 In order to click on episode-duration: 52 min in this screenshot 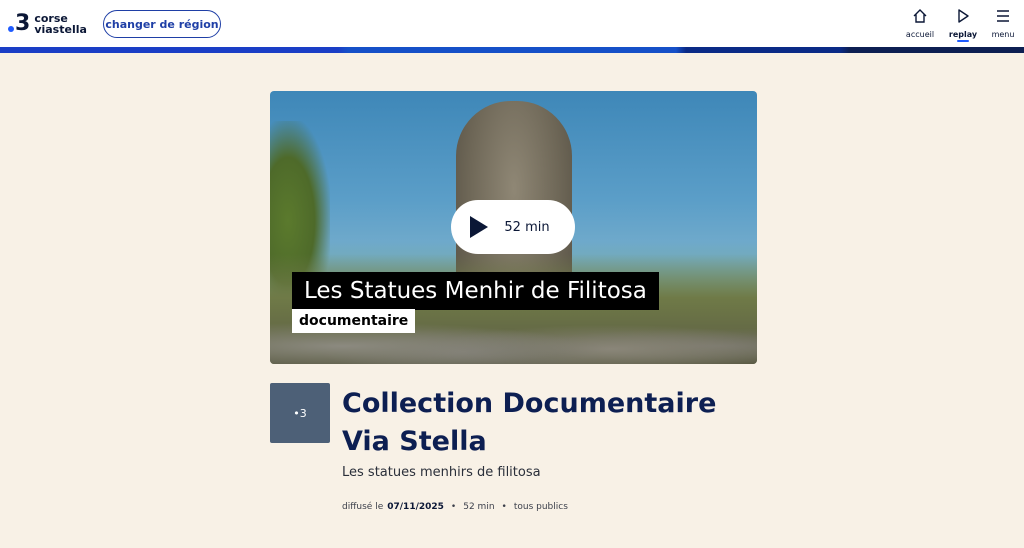, I will do `click(479, 507)`.